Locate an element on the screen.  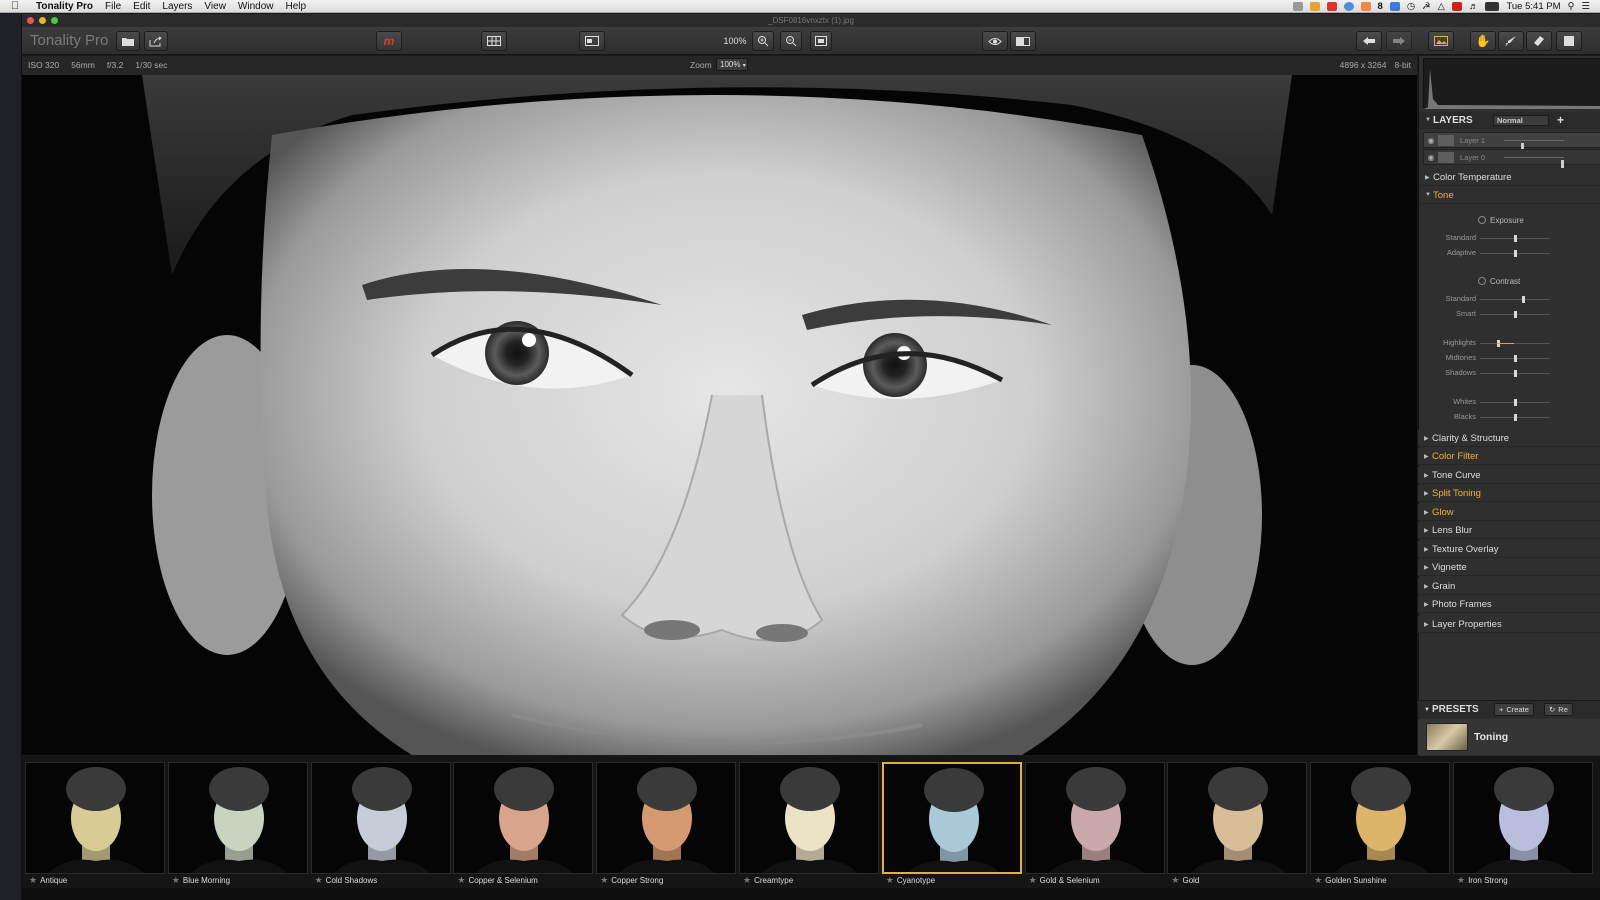
shadows-slider is located at coordinates (1515, 373).